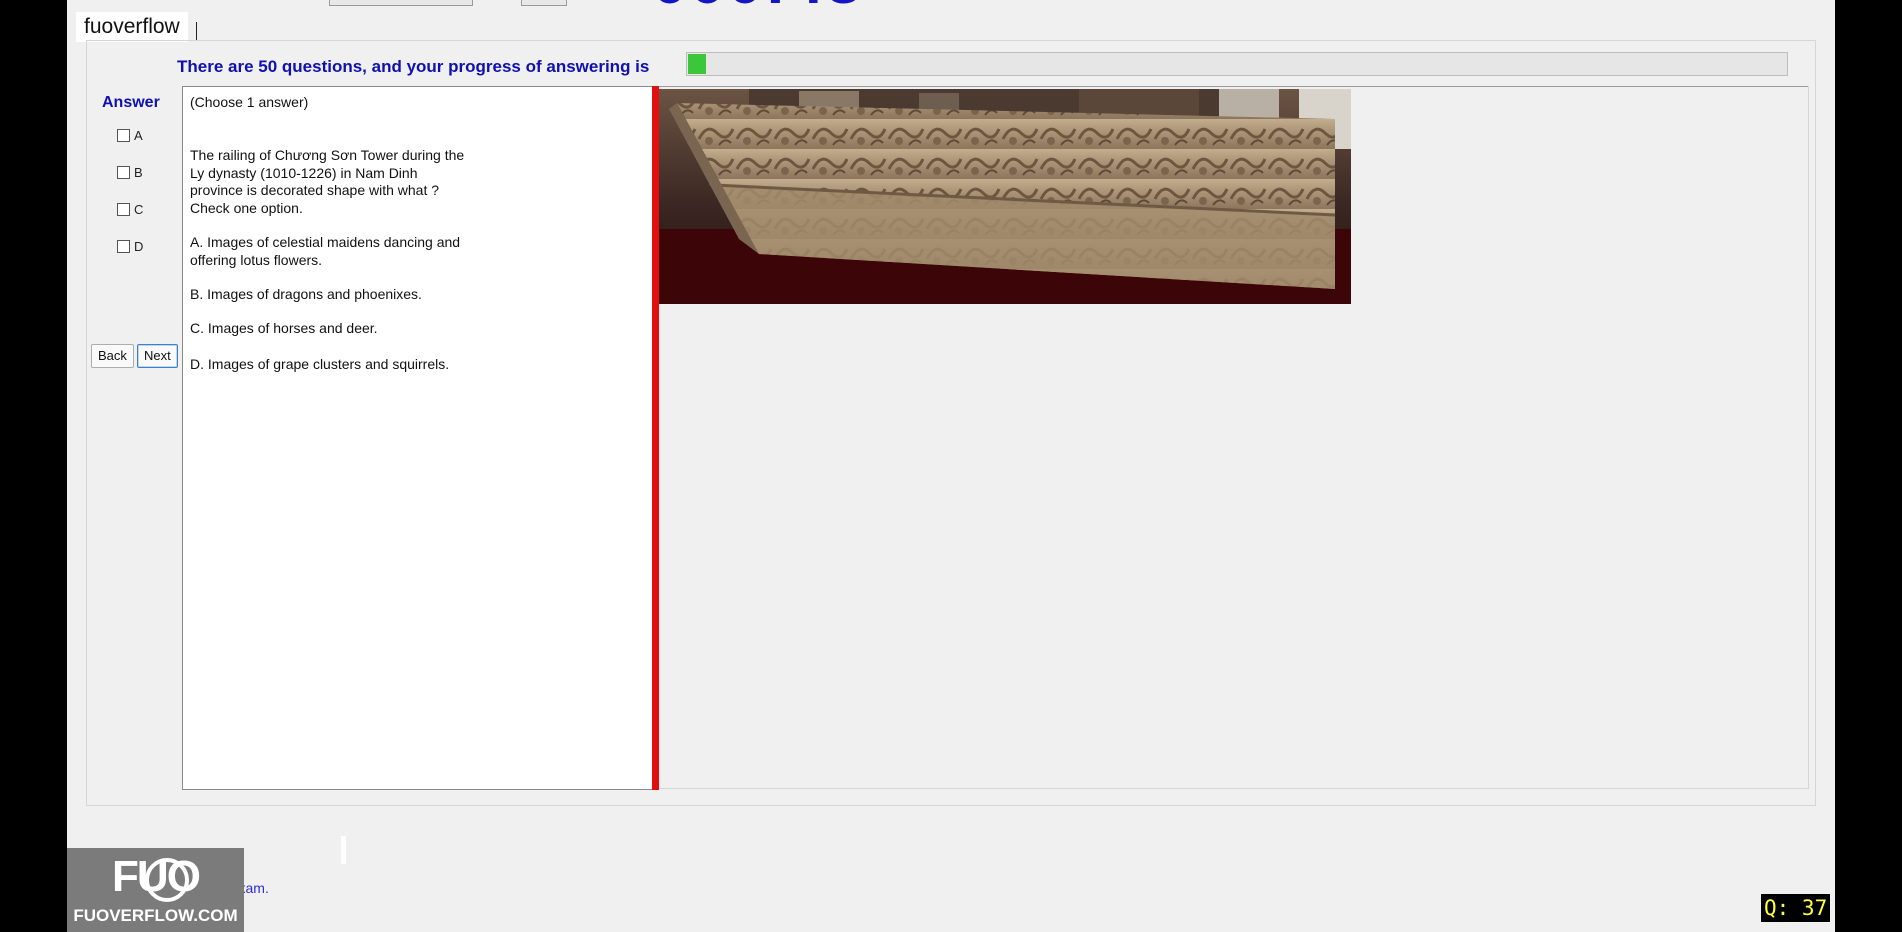 The image size is (1902, 932). What do you see at coordinates (155, 915) in the screenshot?
I see `logo-url: FUOVERFLOW.COM` at bounding box center [155, 915].